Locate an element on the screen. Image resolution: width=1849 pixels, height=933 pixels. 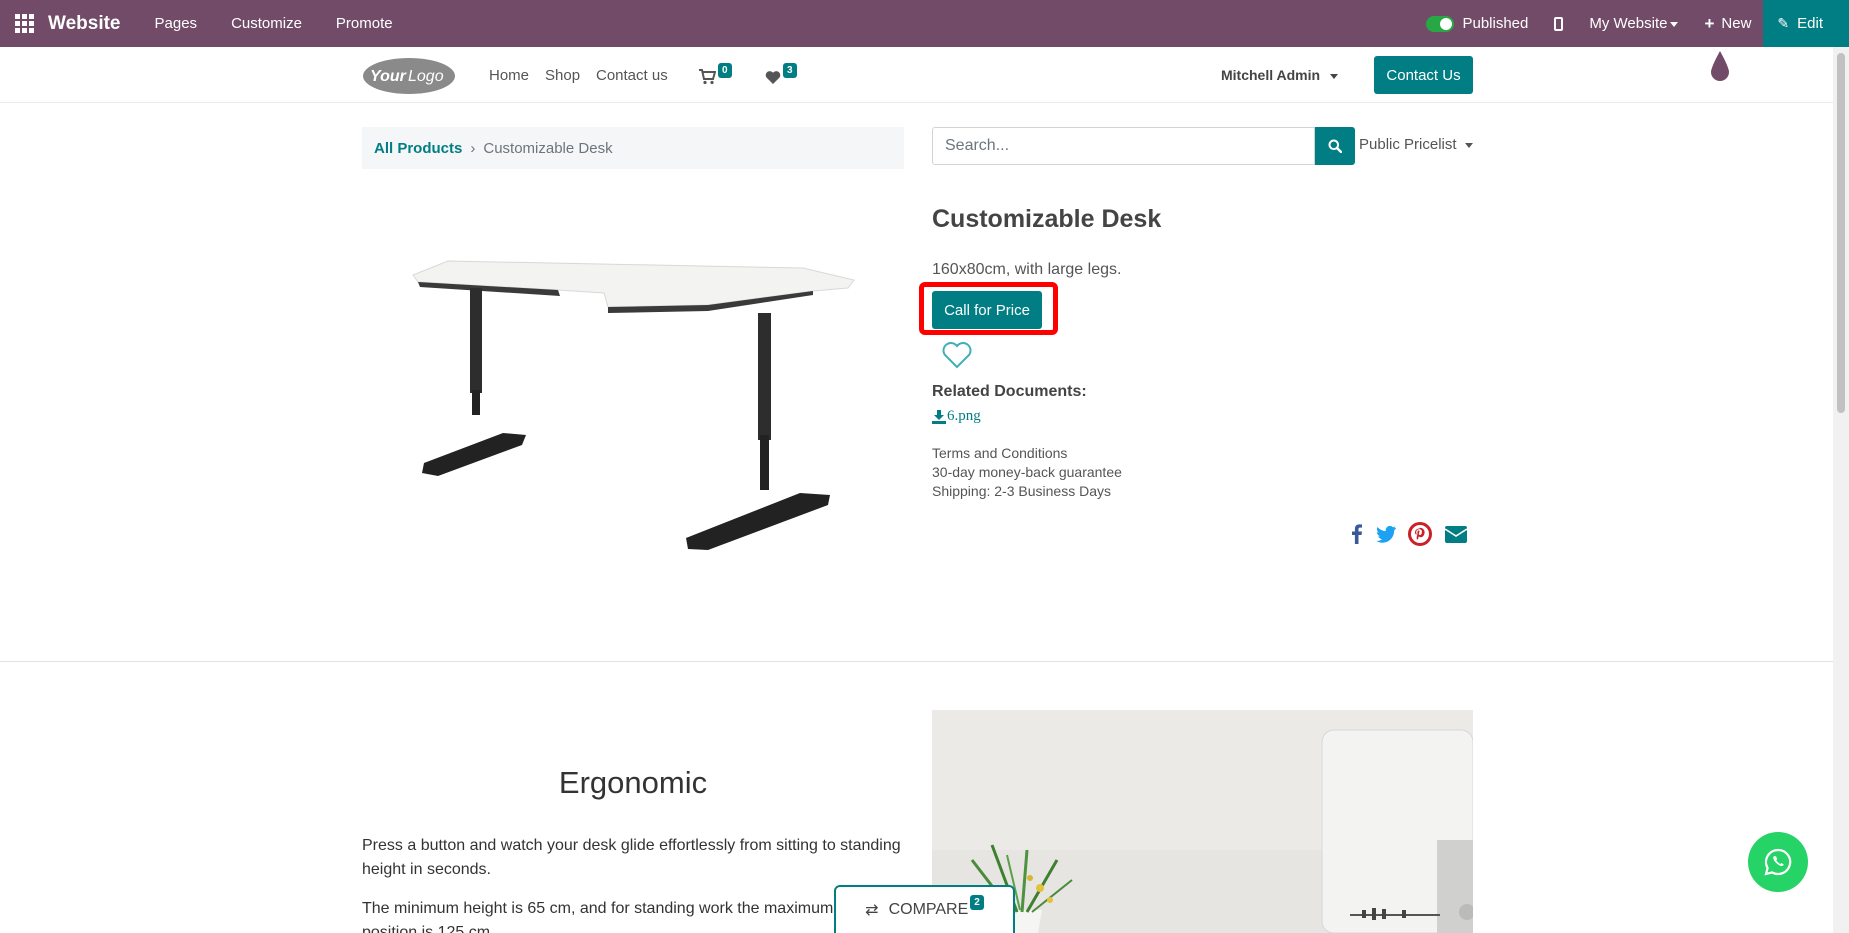
guarantee-text: 30-day money-back guarantee is located at coordinates (1027, 472).